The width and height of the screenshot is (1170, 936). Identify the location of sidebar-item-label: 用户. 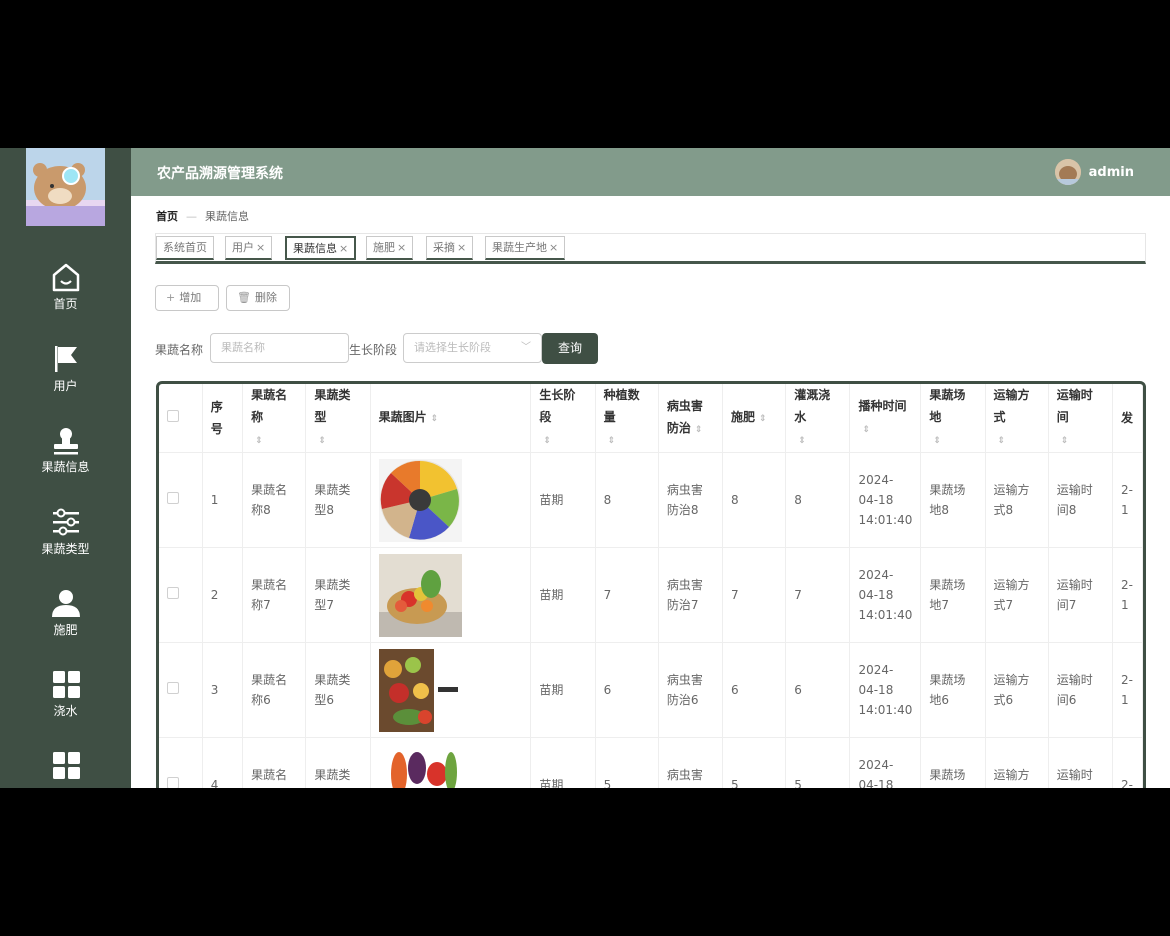
(65, 386).